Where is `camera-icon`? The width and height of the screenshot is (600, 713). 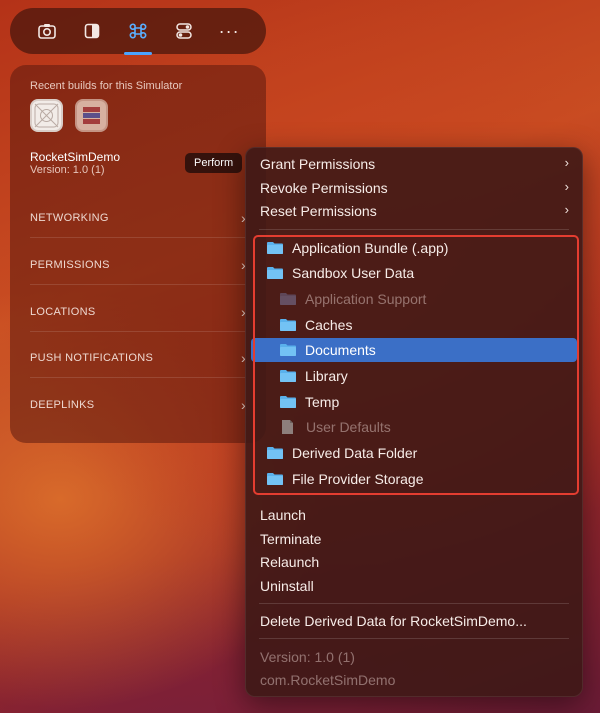
camera-icon is located at coordinates (47, 31).